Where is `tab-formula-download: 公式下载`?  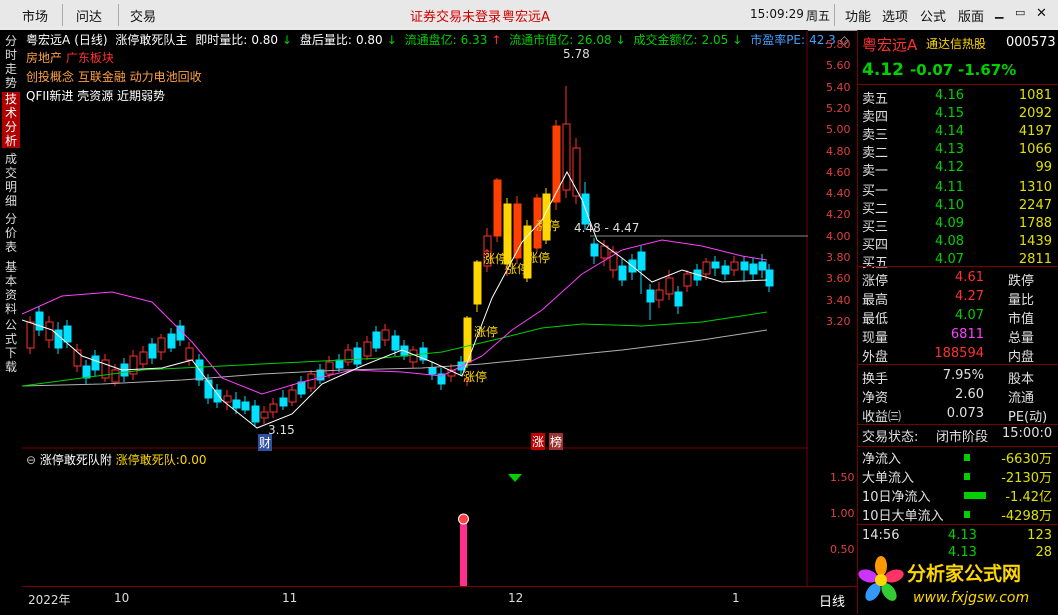
tab-formula-download: 公式下载 is located at coordinates (11, 346).